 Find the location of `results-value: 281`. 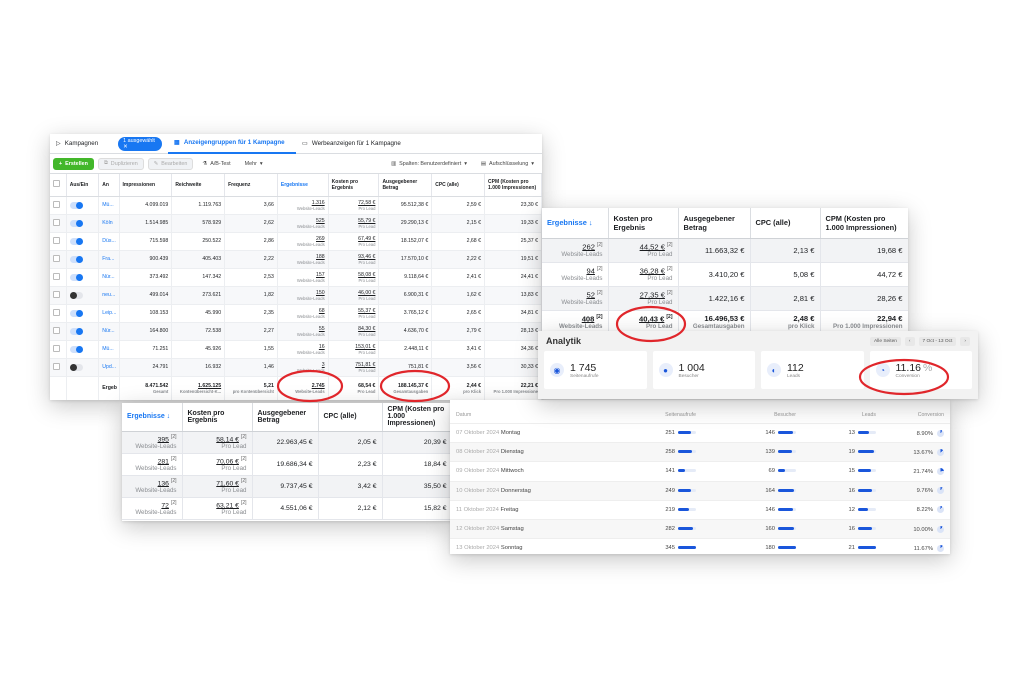

results-value: 281 is located at coordinates (163, 461).